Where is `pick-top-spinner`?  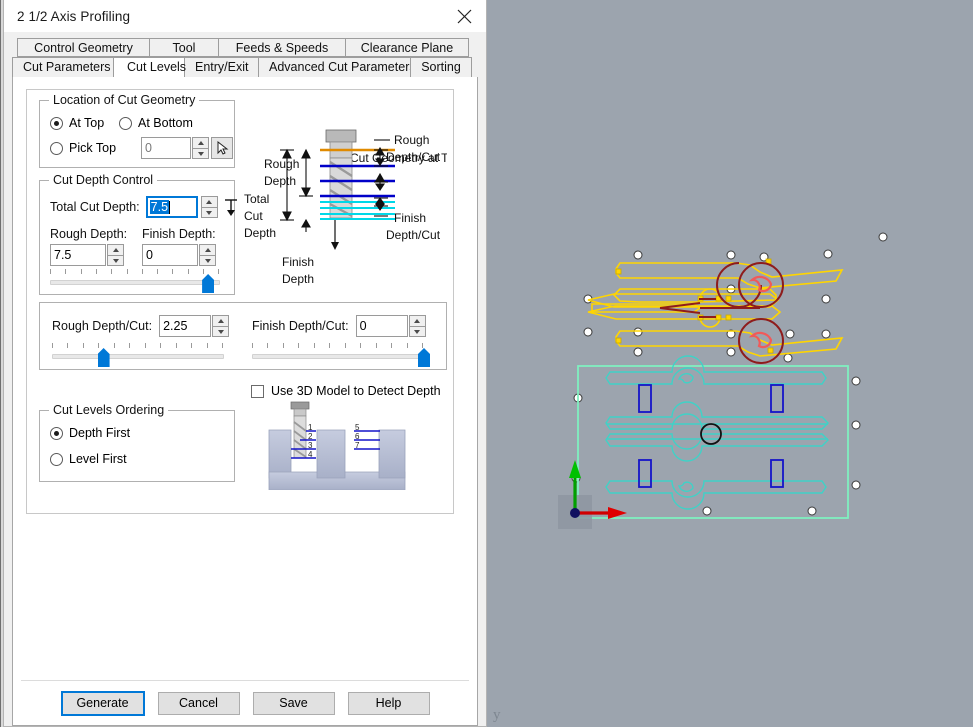 pick-top-spinner is located at coordinates (200, 148).